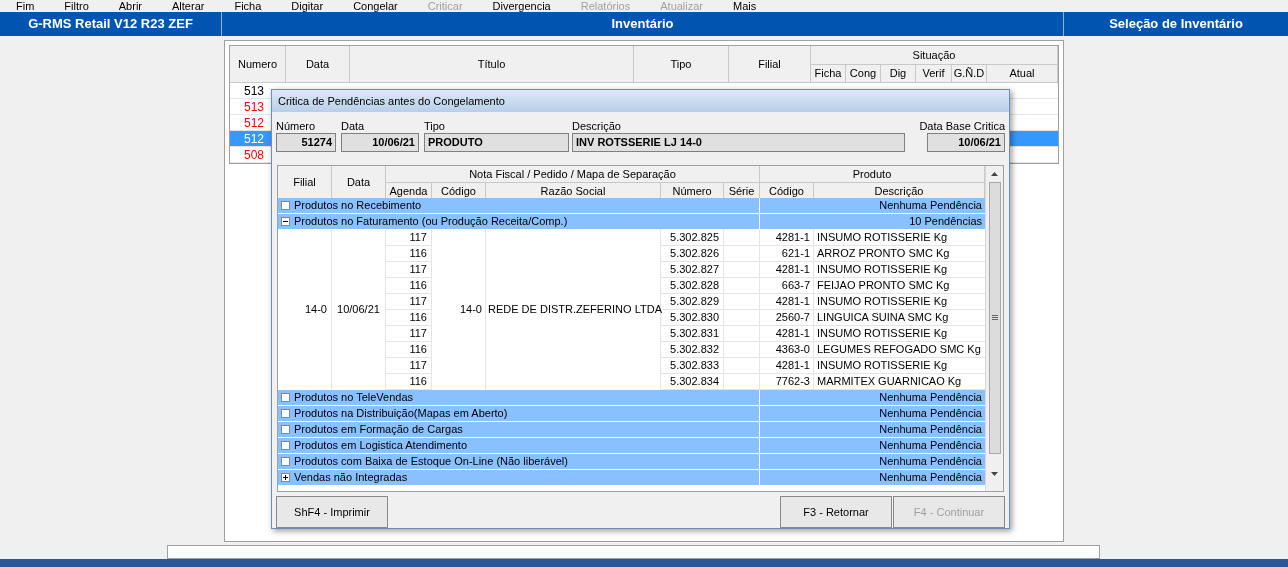 The width and height of the screenshot is (1288, 567). Describe the element at coordinates (306, 142) in the screenshot. I see `readonly-field: 51274` at that location.